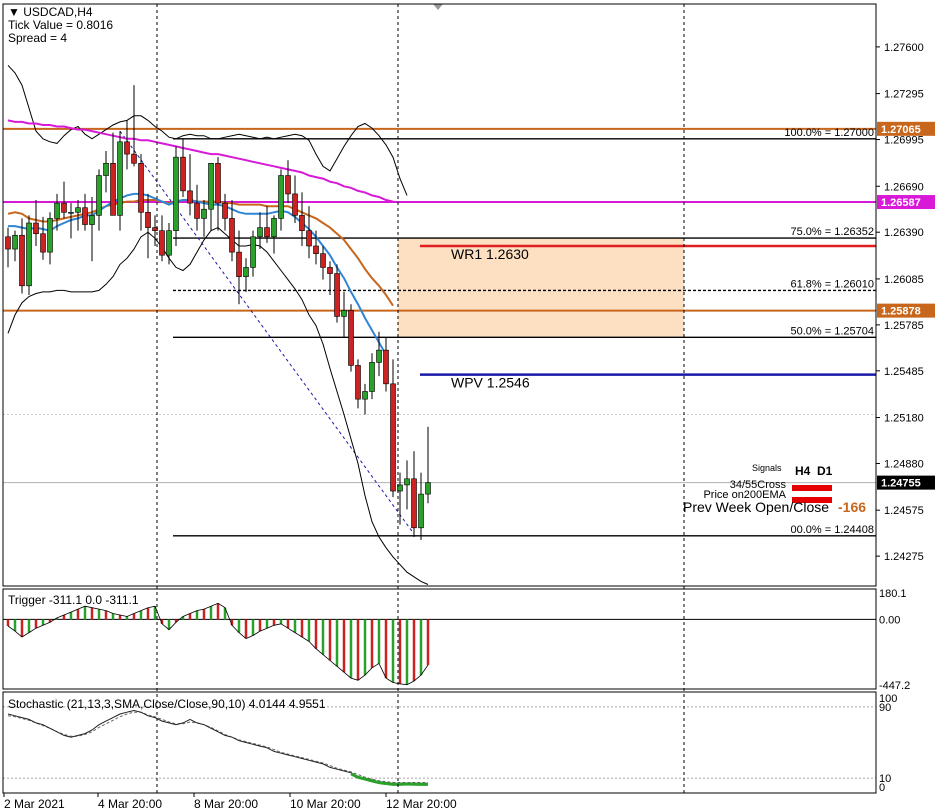  Describe the element at coordinates (829, 133) in the screenshot. I see `fib-level-label: 100.0% = 1.27000` at that location.